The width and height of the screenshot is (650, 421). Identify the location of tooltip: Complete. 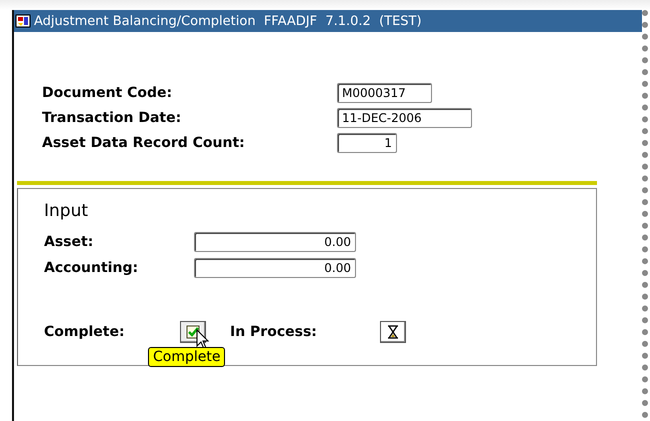
(187, 357).